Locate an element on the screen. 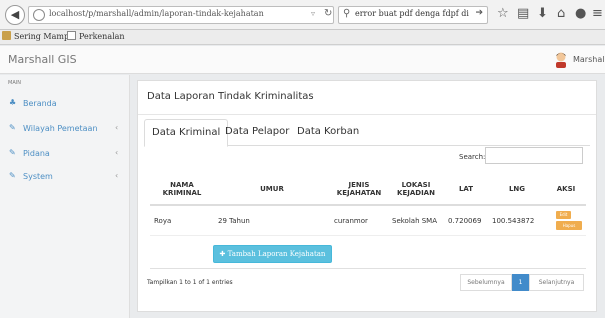 The image size is (605, 318). sidebar-item-label: Wilayah Pemetaan is located at coordinates (60, 128).